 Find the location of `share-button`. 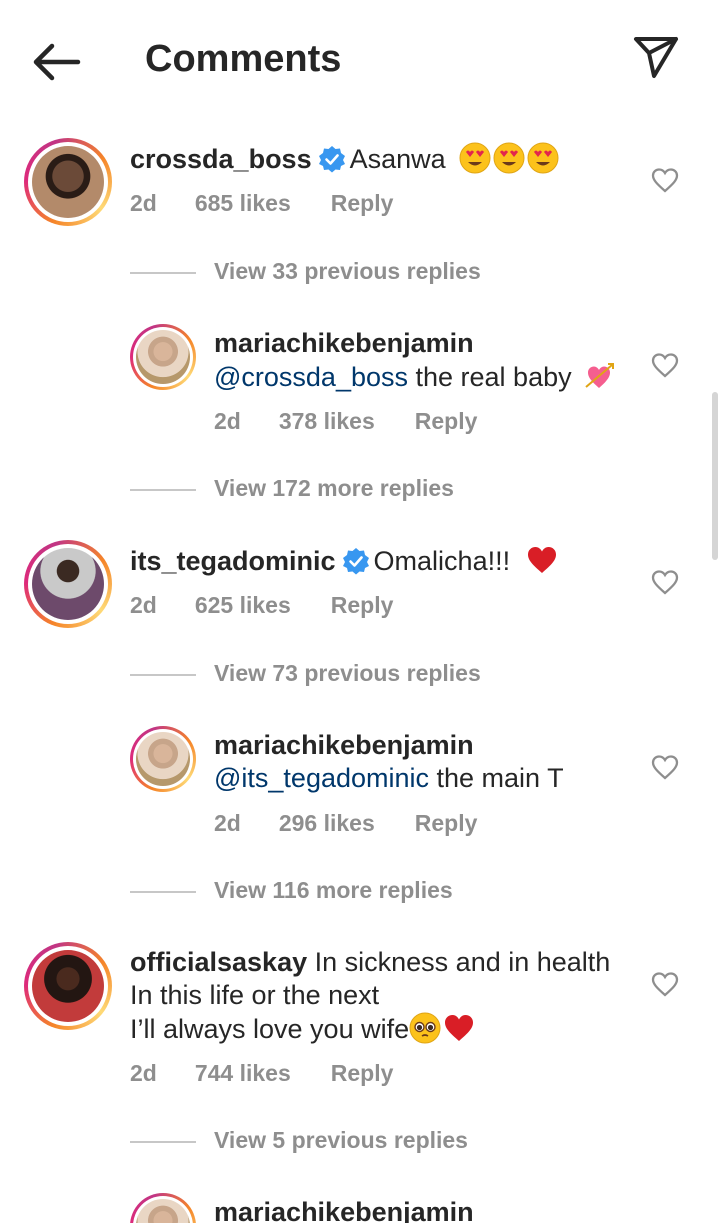

share-button is located at coordinates (656, 57).